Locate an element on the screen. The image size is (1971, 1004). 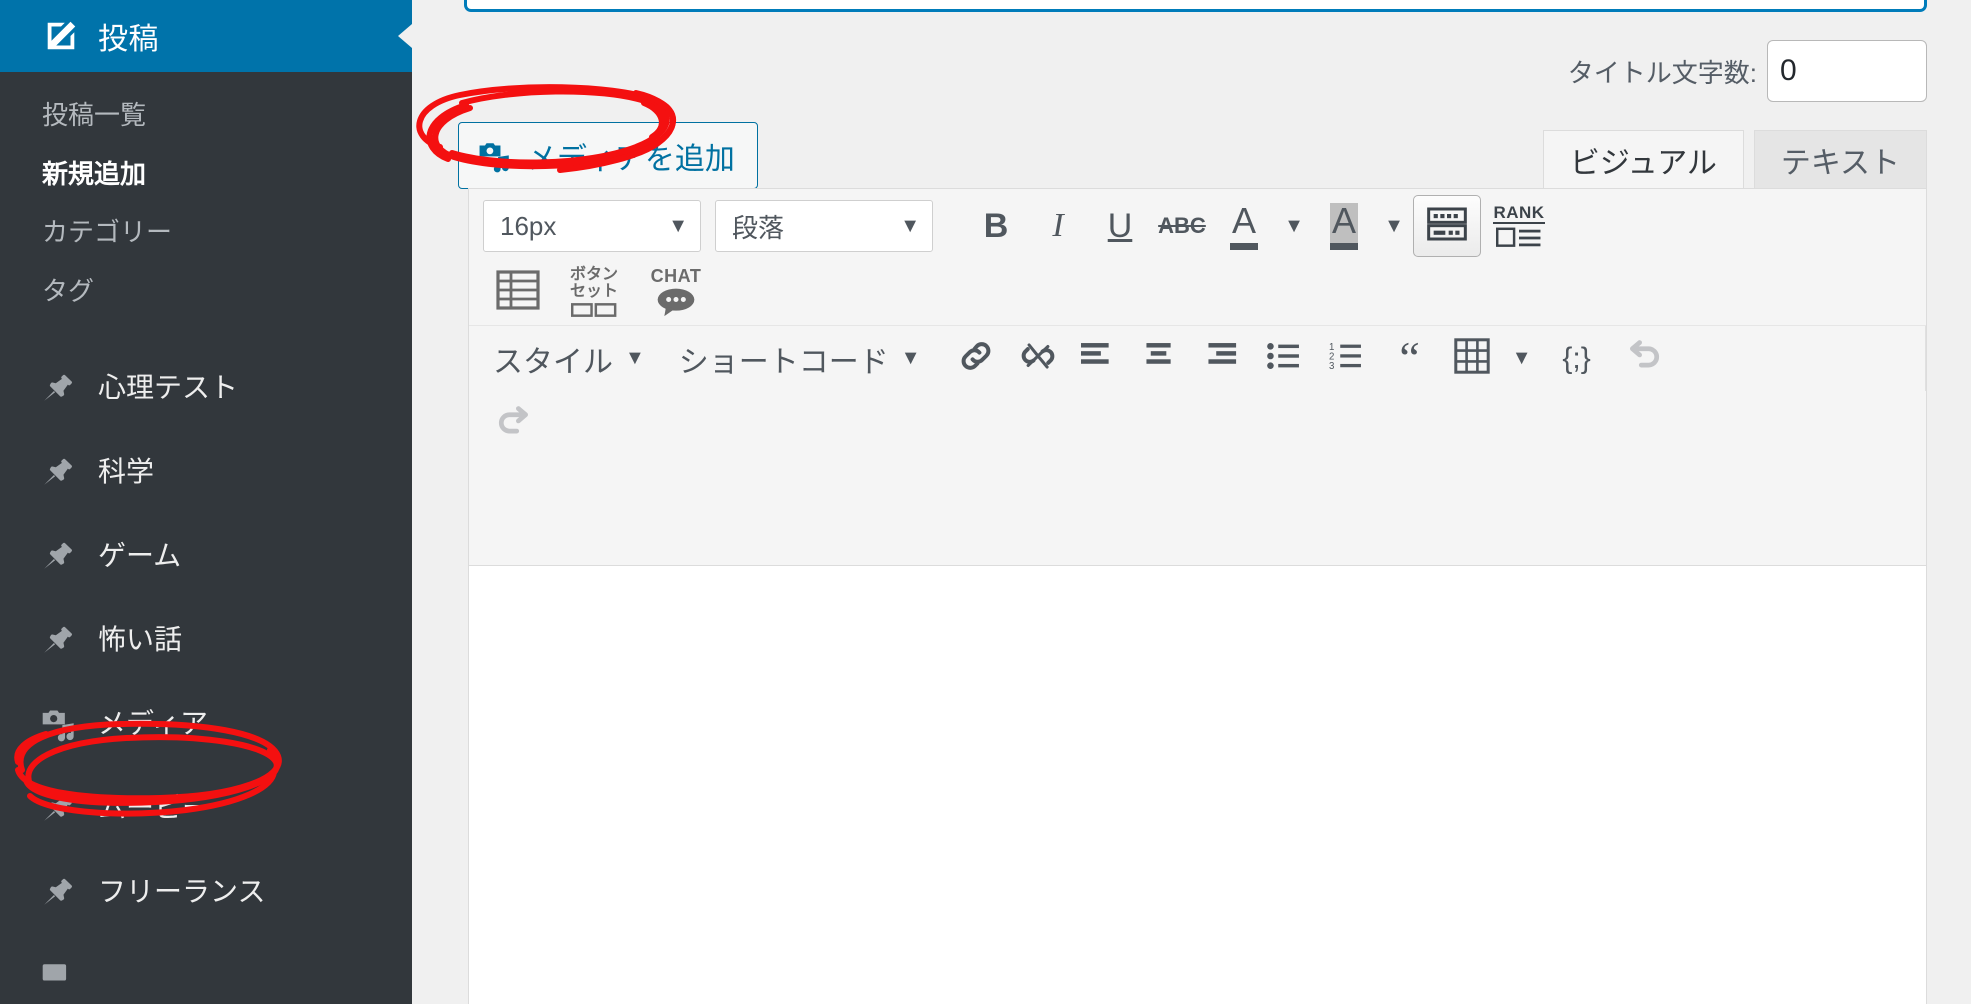
sidebar-item-add-new: 新規追加 is located at coordinates (206, 174).